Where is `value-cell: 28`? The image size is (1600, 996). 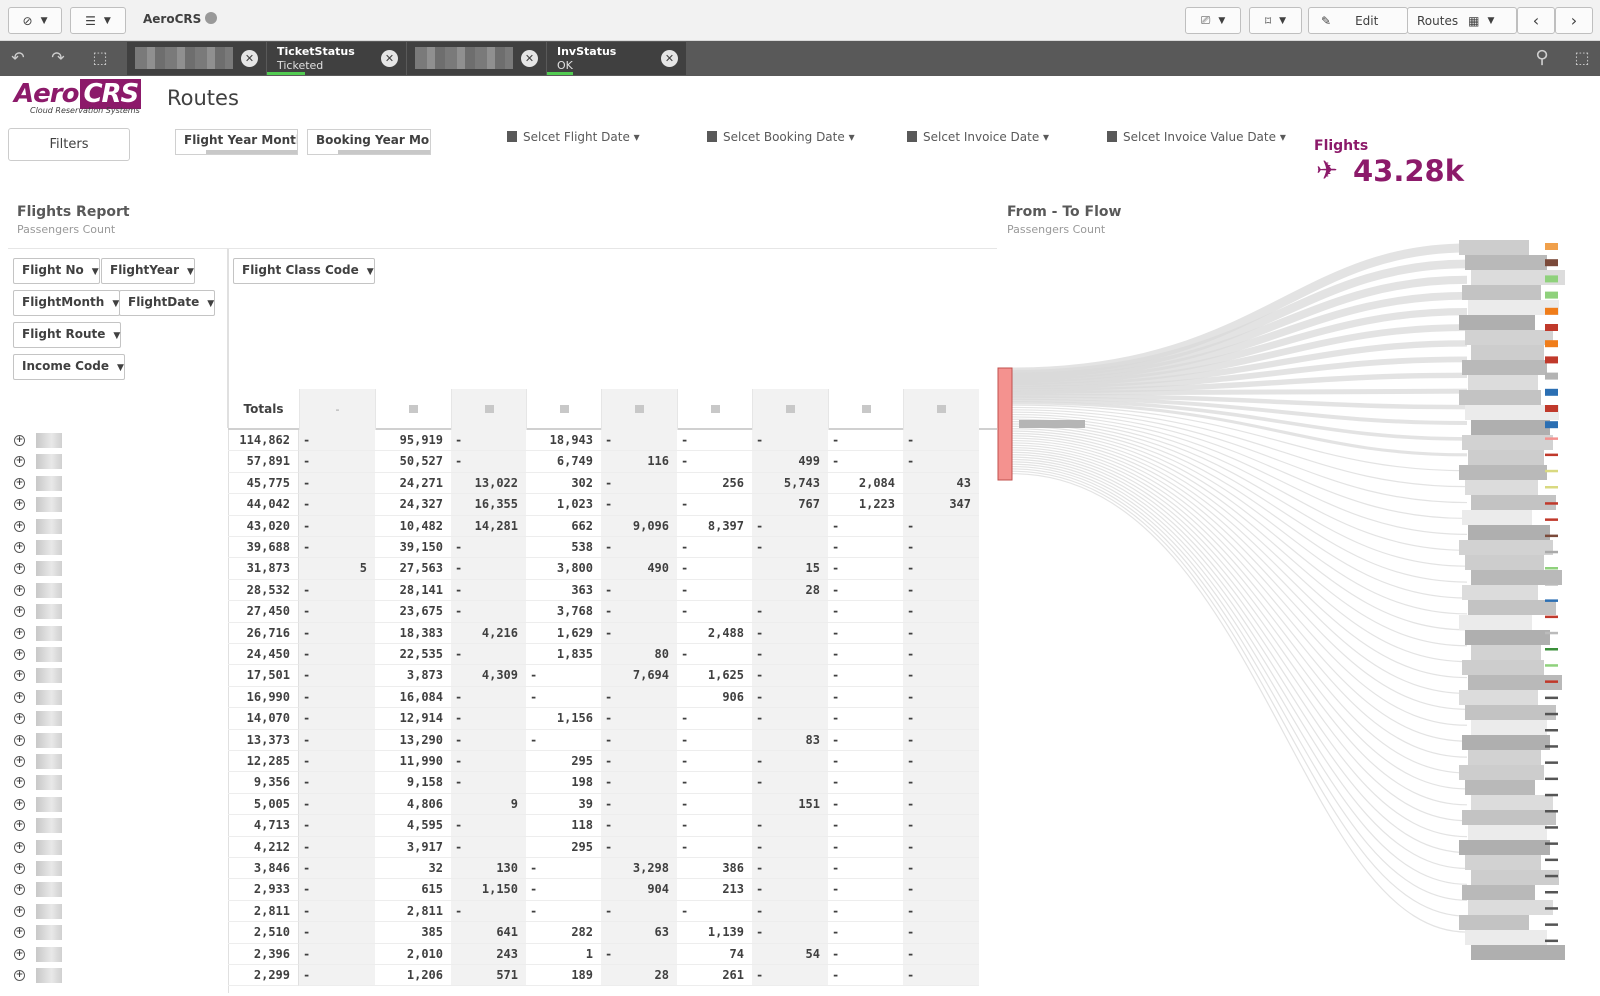 value-cell: 28 is located at coordinates (790, 590).